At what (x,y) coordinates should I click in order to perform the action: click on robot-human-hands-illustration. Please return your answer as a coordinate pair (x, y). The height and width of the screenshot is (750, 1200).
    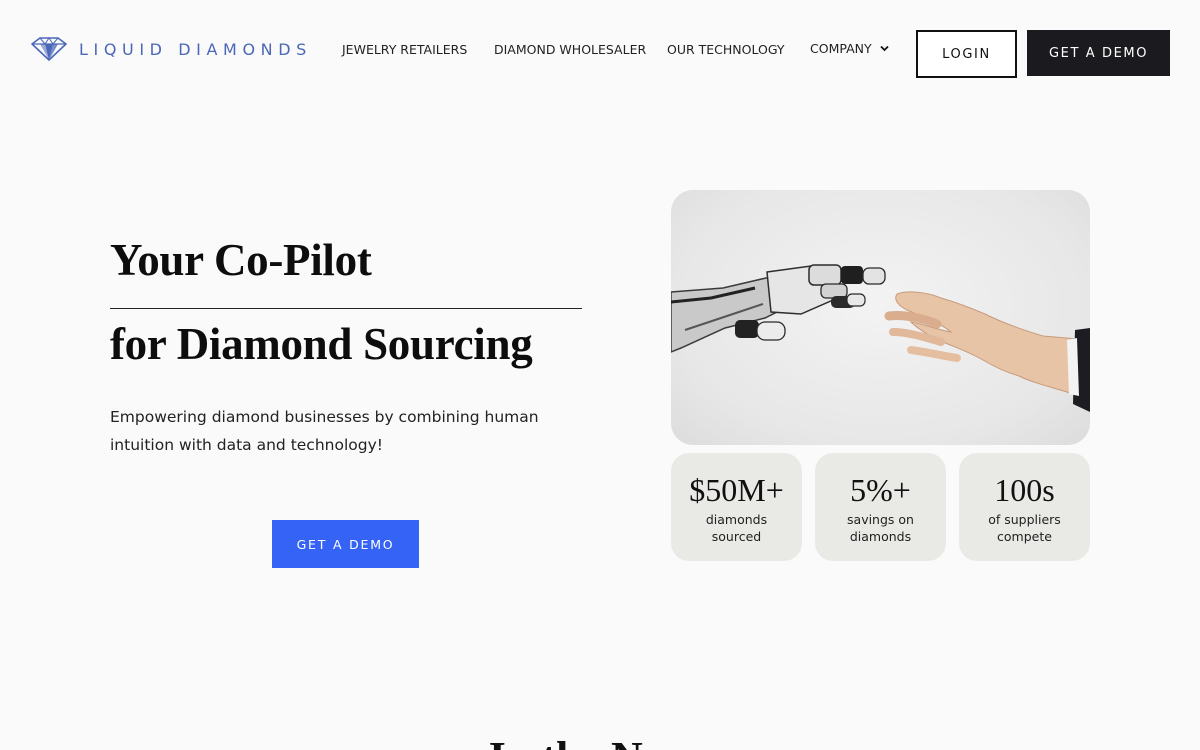
    Looking at the image, I should click on (880, 338).